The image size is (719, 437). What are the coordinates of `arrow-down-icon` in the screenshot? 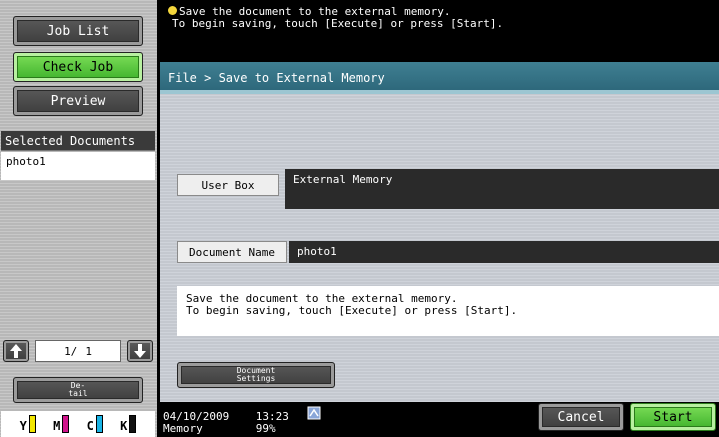 It's located at (140, 351).